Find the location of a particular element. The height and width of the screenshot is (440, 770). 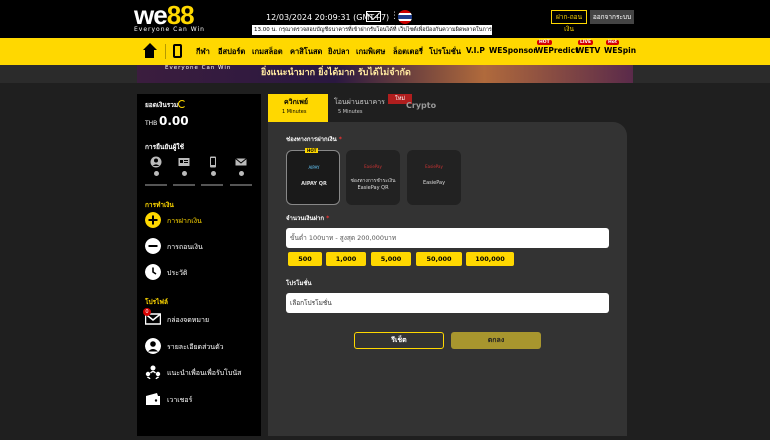

nav-item-wetv: LIVE WETV is located at coordinates (588, 47).